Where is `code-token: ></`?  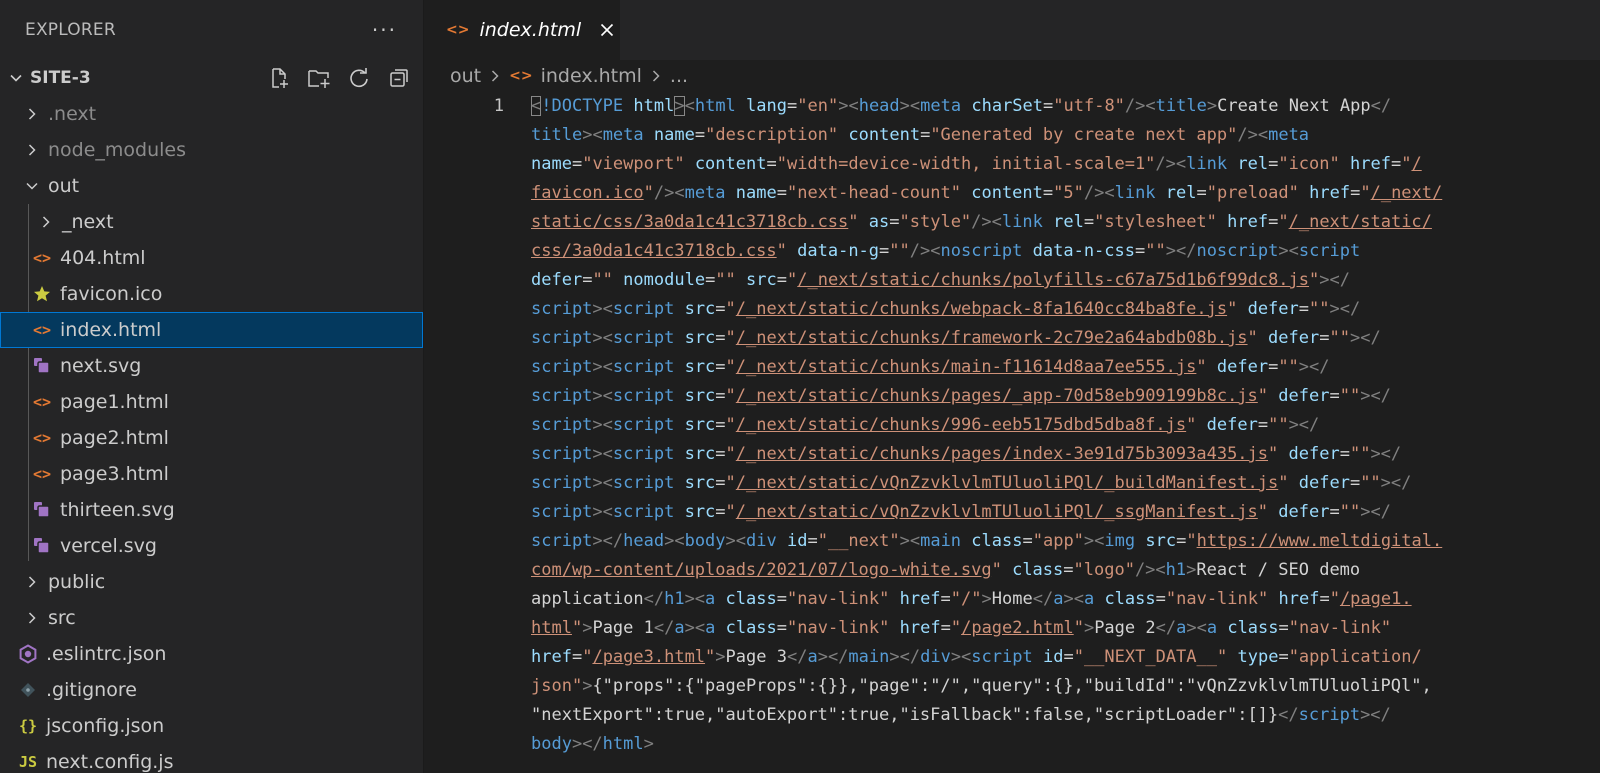
code-token: ></ is located at coordinates (1396, 483).